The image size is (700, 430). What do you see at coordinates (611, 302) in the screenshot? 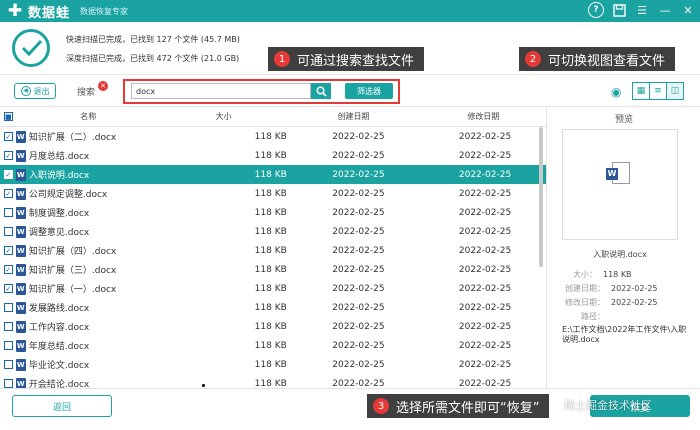
I see `preview-modified: 修改日期： 2022-02-25` at bounding box center [611, 302].